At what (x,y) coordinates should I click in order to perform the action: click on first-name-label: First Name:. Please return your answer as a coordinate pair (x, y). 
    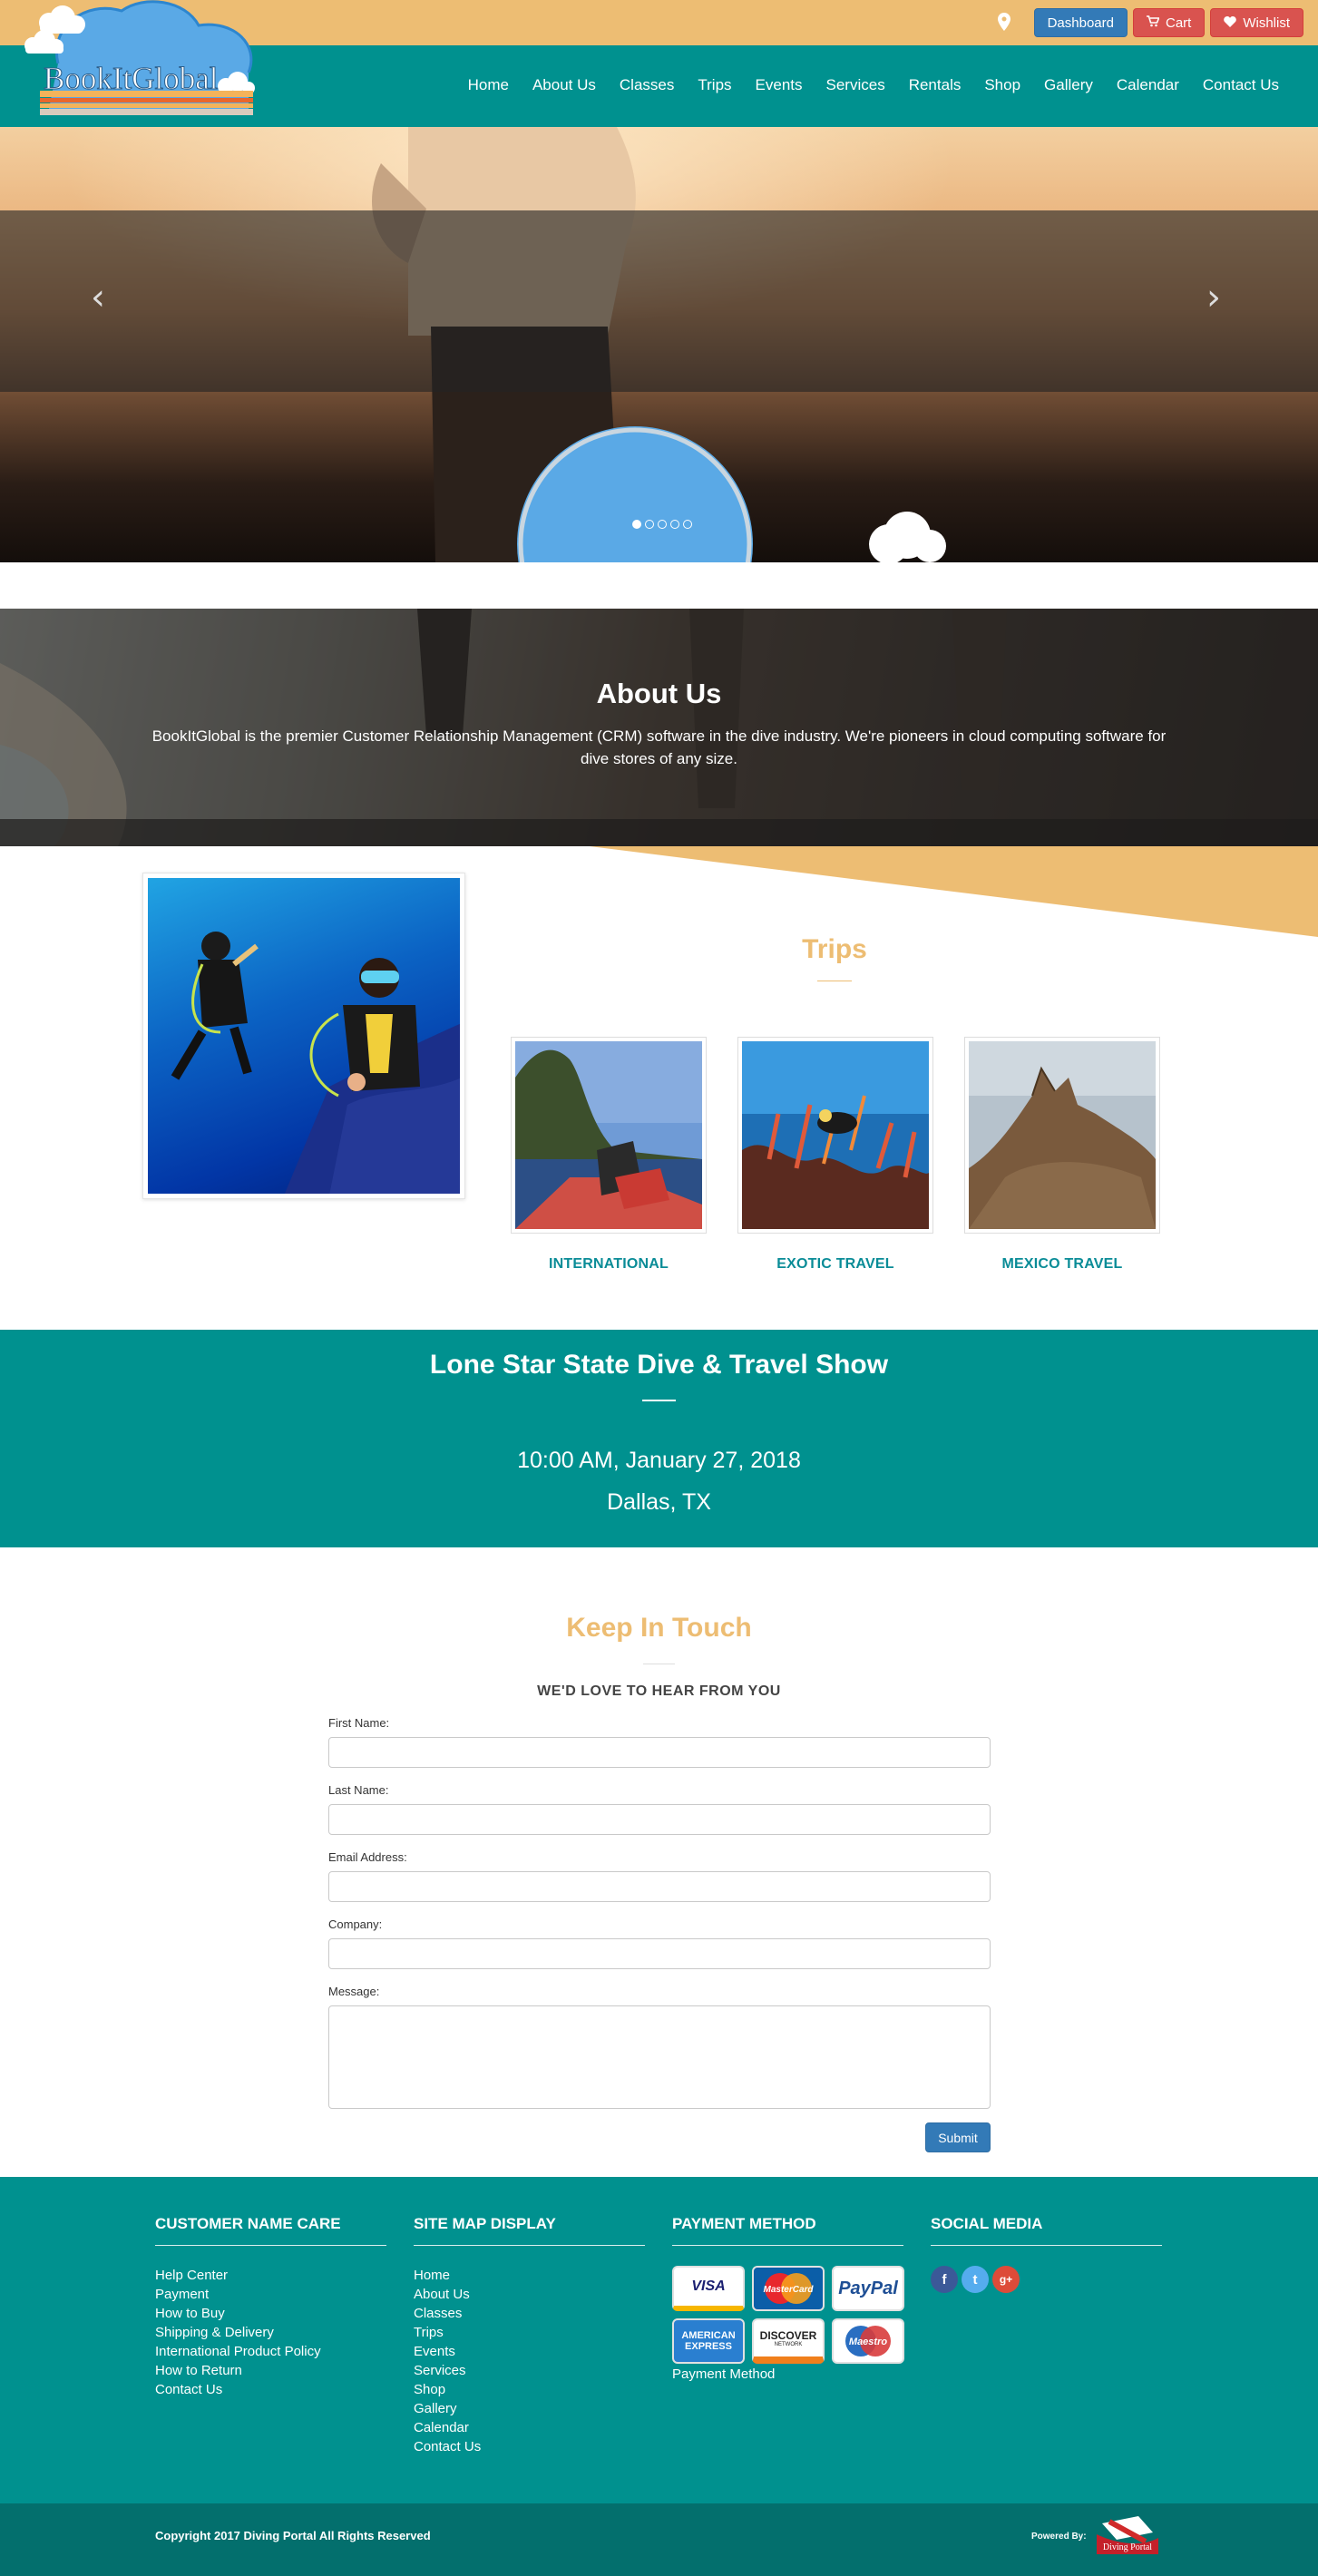
    Looking at the image, I should click on (359, 1723).